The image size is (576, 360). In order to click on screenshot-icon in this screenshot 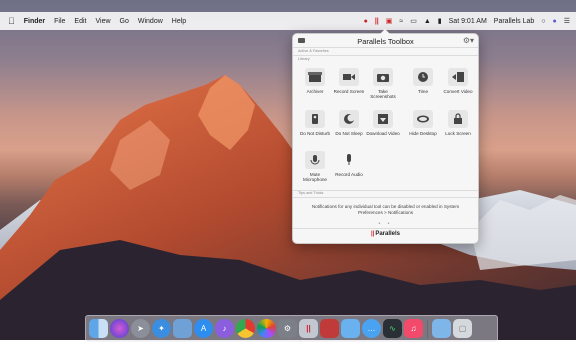, I will do `click(329, 328)`.